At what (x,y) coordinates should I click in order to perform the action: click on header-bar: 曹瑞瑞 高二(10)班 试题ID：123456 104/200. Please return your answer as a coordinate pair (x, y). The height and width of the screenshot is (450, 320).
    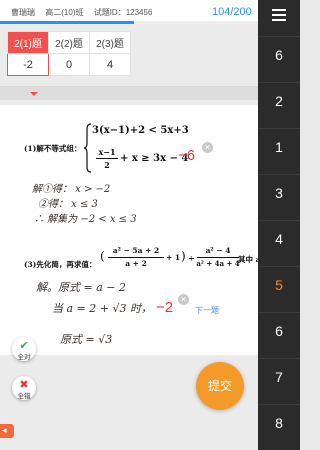
    Looking at the image, I should click on (129, 12).